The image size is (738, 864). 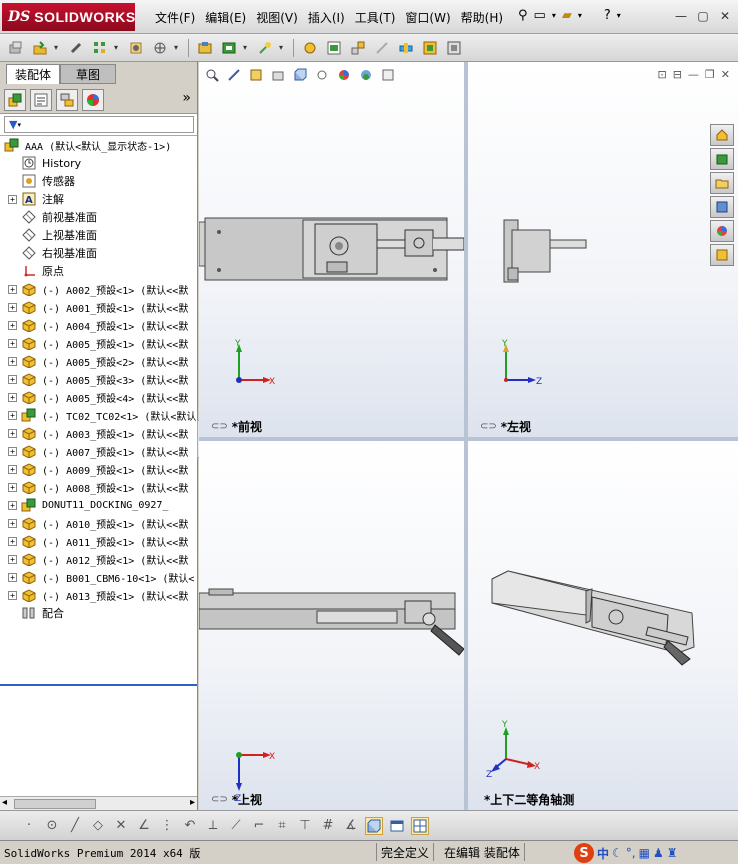 What do you see at coordinates (98, 505) in the screenshot?
I see `tree-item: + DONUT11_DOCKING_0927_` at bounding box center [98, 505].